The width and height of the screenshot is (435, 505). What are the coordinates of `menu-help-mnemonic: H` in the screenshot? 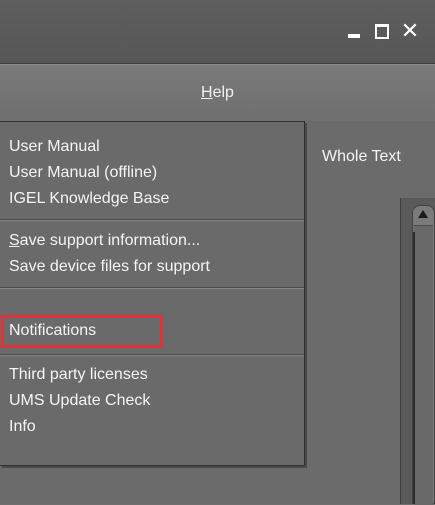 It's located at (207, 92).